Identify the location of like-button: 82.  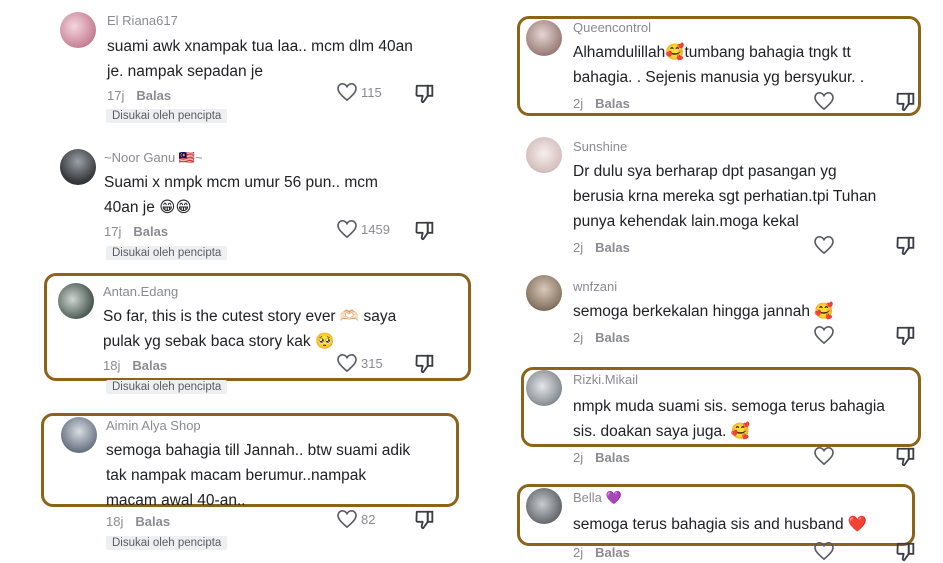
(356, 519).